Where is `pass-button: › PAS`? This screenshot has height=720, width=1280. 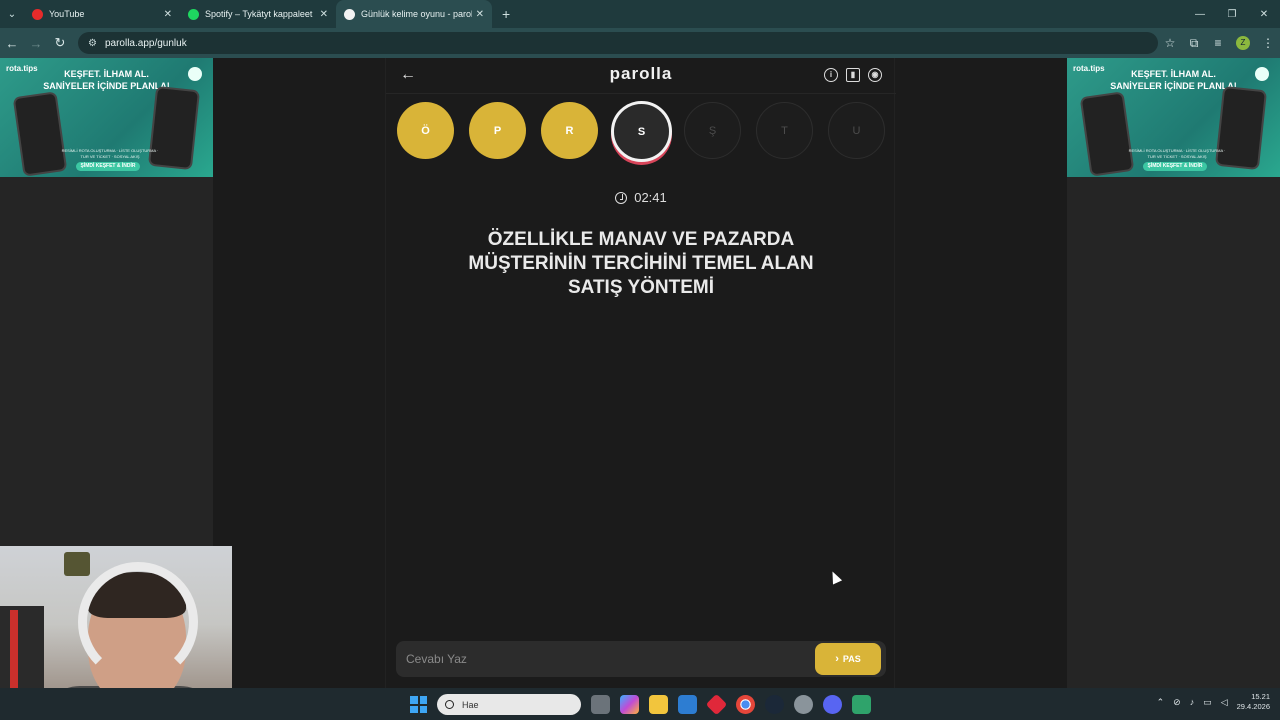 pass-button: › PAS is located at coordinates (848, 659).